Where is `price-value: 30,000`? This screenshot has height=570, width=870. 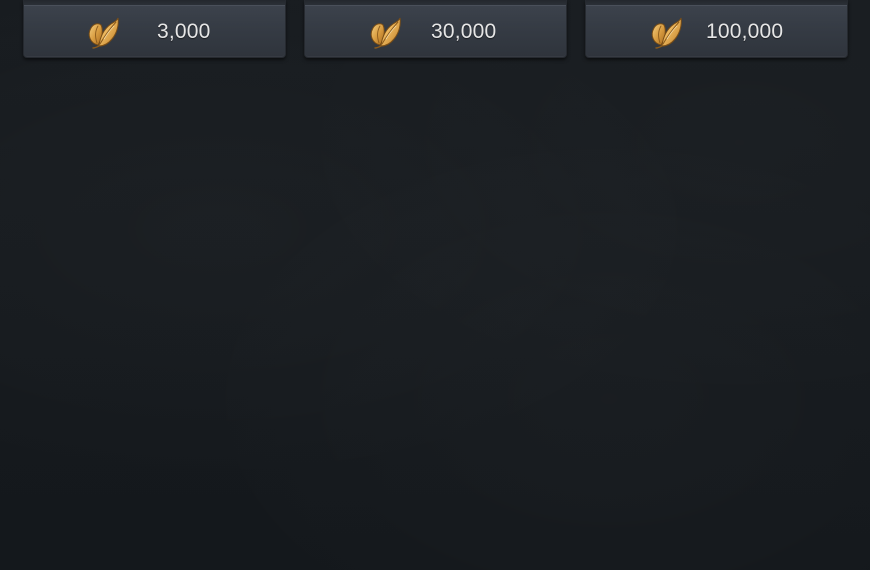 price-value: 30,000 is located at coordinates (464, 31).